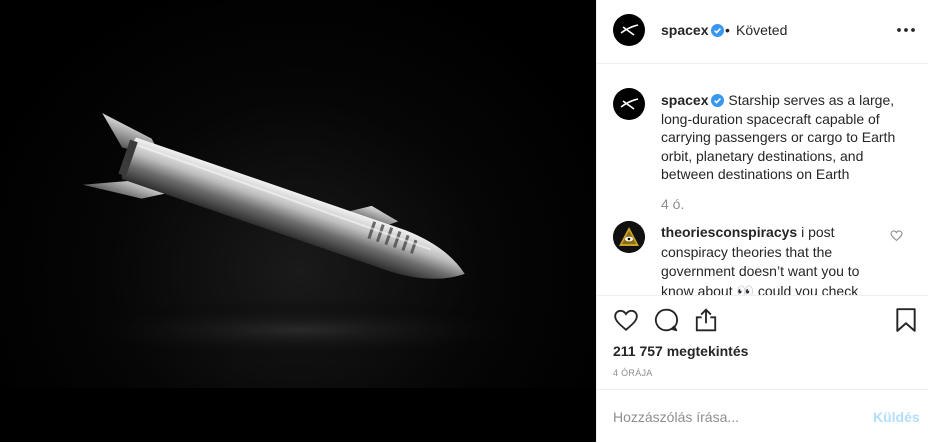 Image resolution: width=928 pixels, height=443 pixels. I want to click on heart-icon, so click(626, 320).